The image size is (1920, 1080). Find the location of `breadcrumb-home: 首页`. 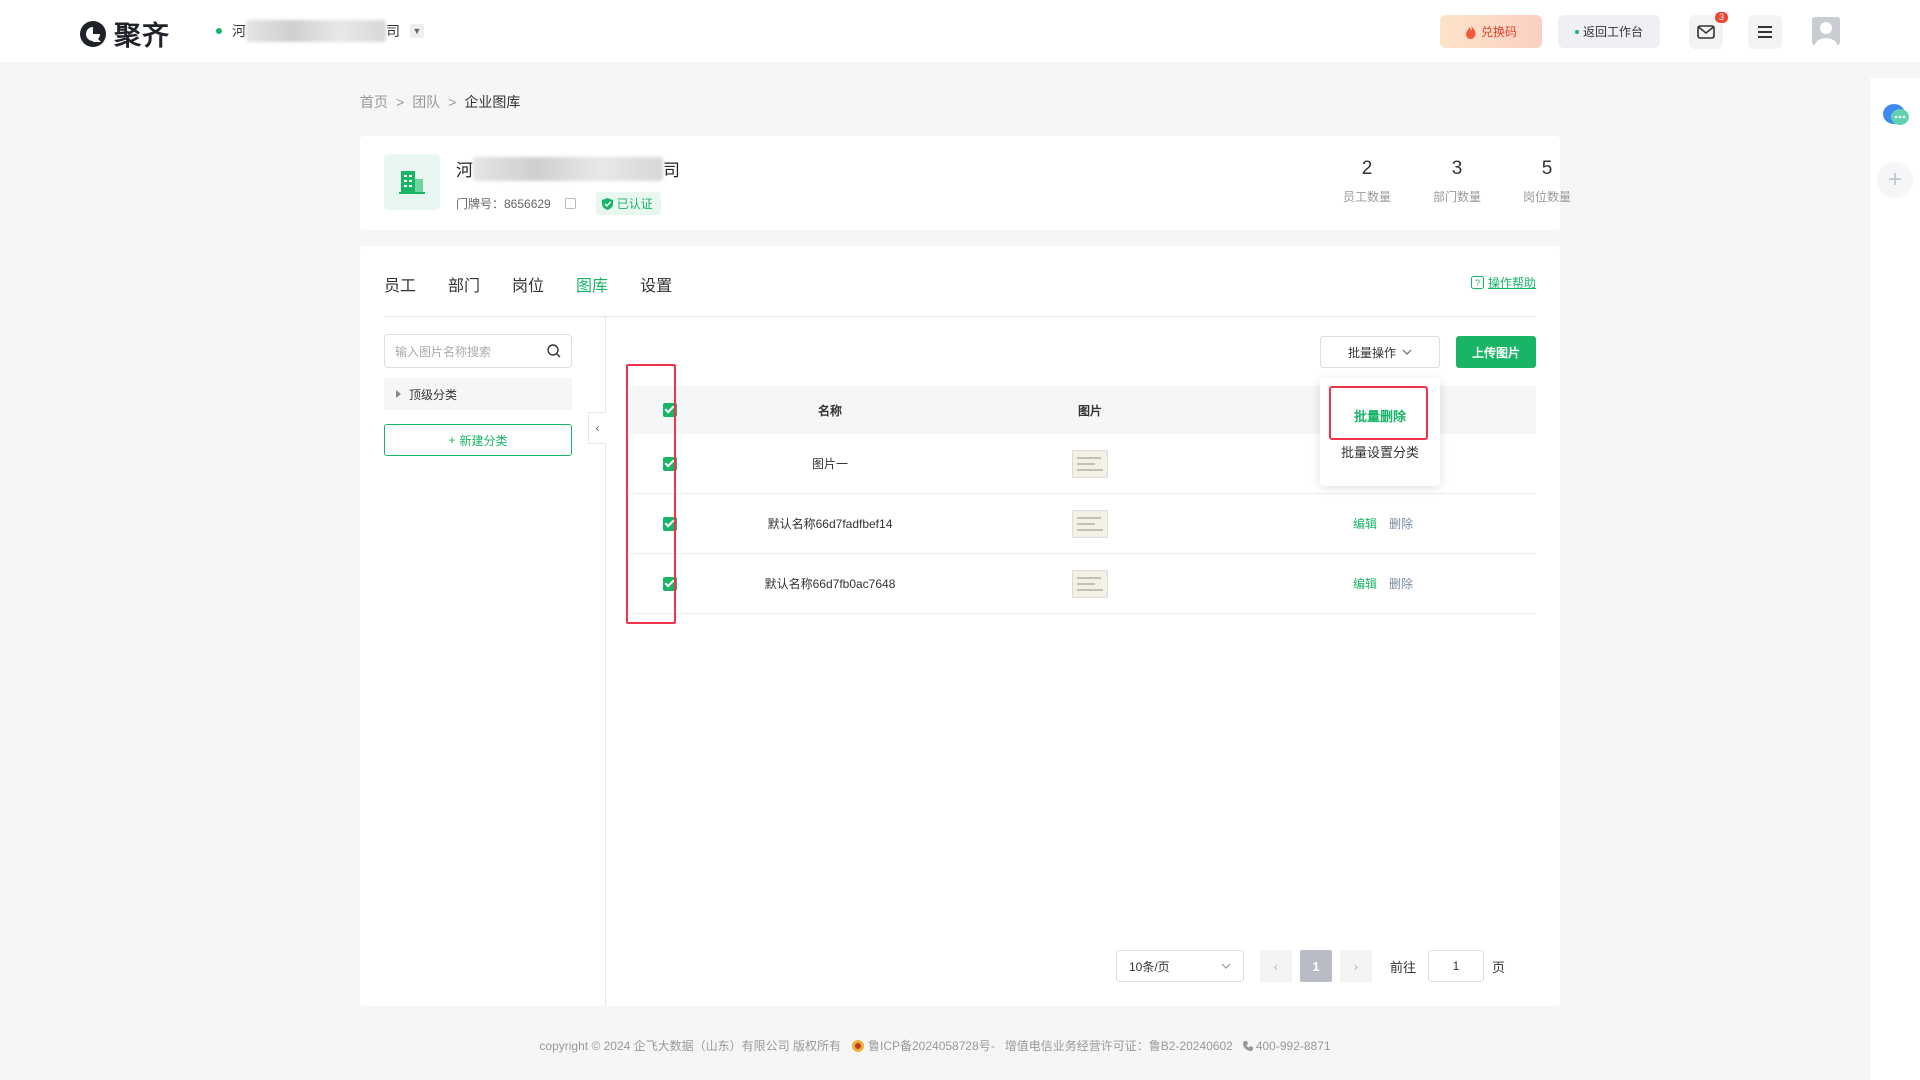

breadcrumb-home: 首页 is located at coordinates (374, 102).